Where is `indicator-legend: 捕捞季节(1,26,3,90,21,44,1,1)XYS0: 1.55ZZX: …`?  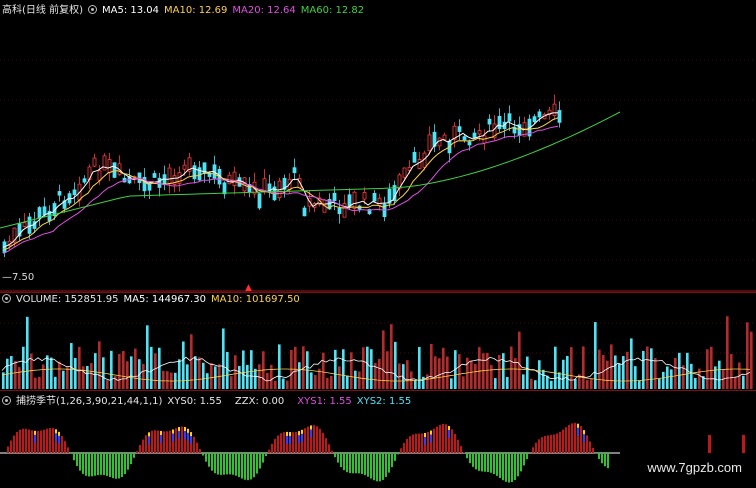
indicator-legend: 捕捞季节(1,26,3,90,21,44,1,1)XYS0: 1.55ZZX: … is located at coordinates (209, 399).